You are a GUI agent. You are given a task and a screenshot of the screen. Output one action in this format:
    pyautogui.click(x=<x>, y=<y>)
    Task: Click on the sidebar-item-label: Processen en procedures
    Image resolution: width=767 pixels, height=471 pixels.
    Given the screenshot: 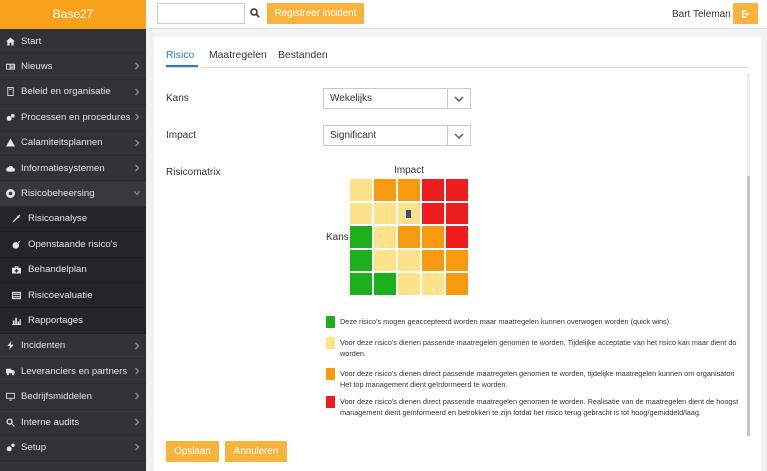 What is the action you would take?
    pyautogui.click(x=76, y=117)
    